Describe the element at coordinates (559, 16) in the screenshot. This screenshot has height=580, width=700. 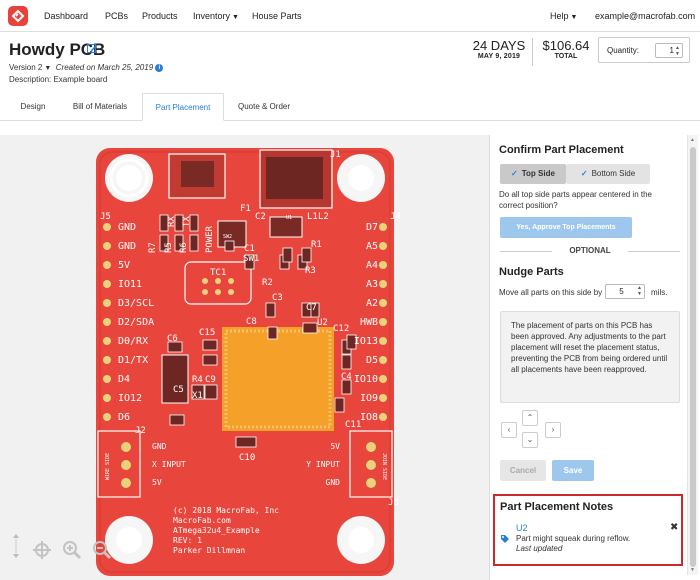
I see `nav-help-label: Help` at that location.